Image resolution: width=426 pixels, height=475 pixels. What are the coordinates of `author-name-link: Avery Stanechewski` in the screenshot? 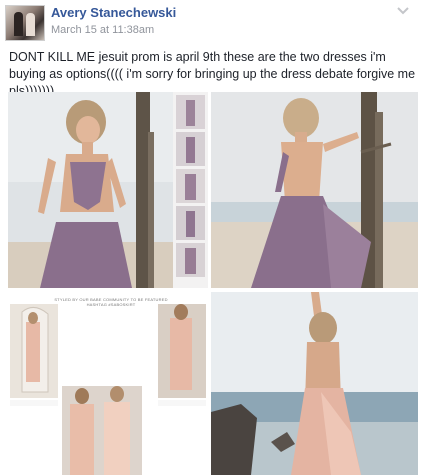 It's located at (113, 12).